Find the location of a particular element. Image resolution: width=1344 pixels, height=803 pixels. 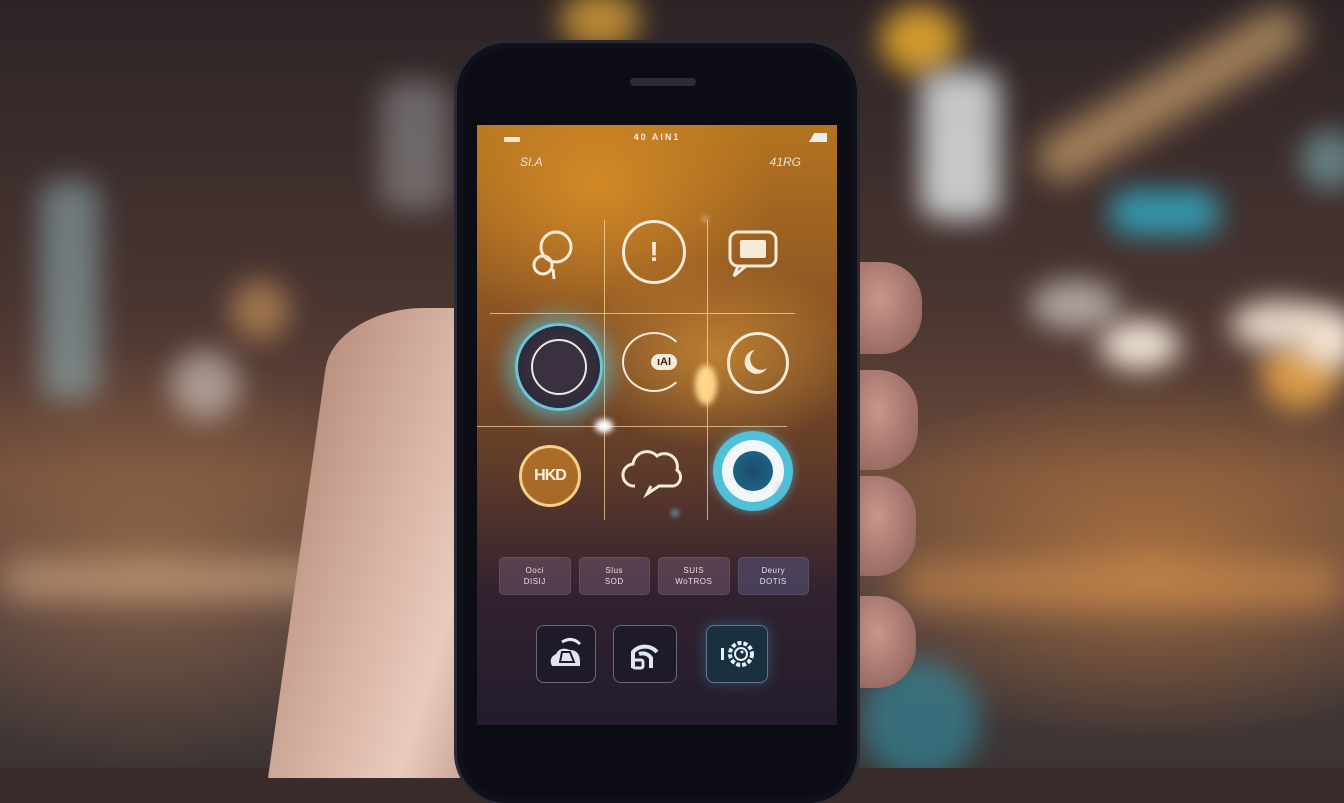

alert-icon: ! is located at coordinates (654, 251).